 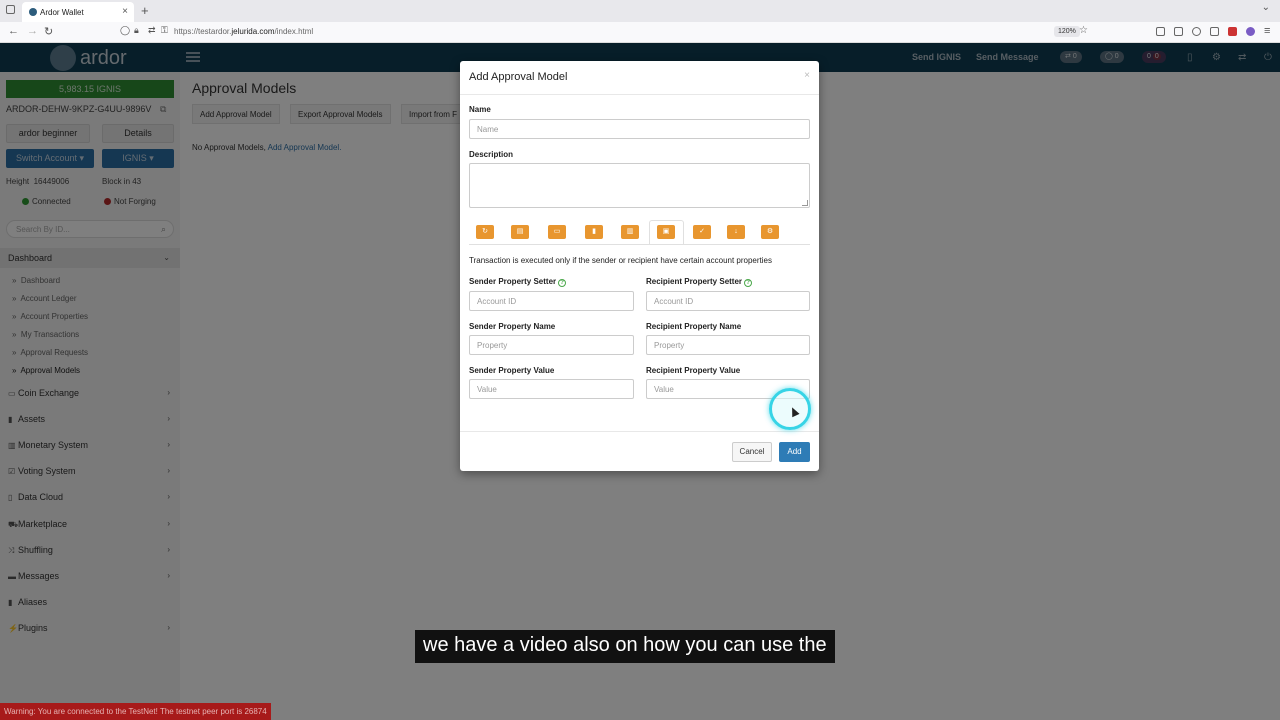 What do you see at coordinates (1266, 7) in the screenshot?
I see `chevron-down-icon: ⌄` at bounding box center [1266, 7].